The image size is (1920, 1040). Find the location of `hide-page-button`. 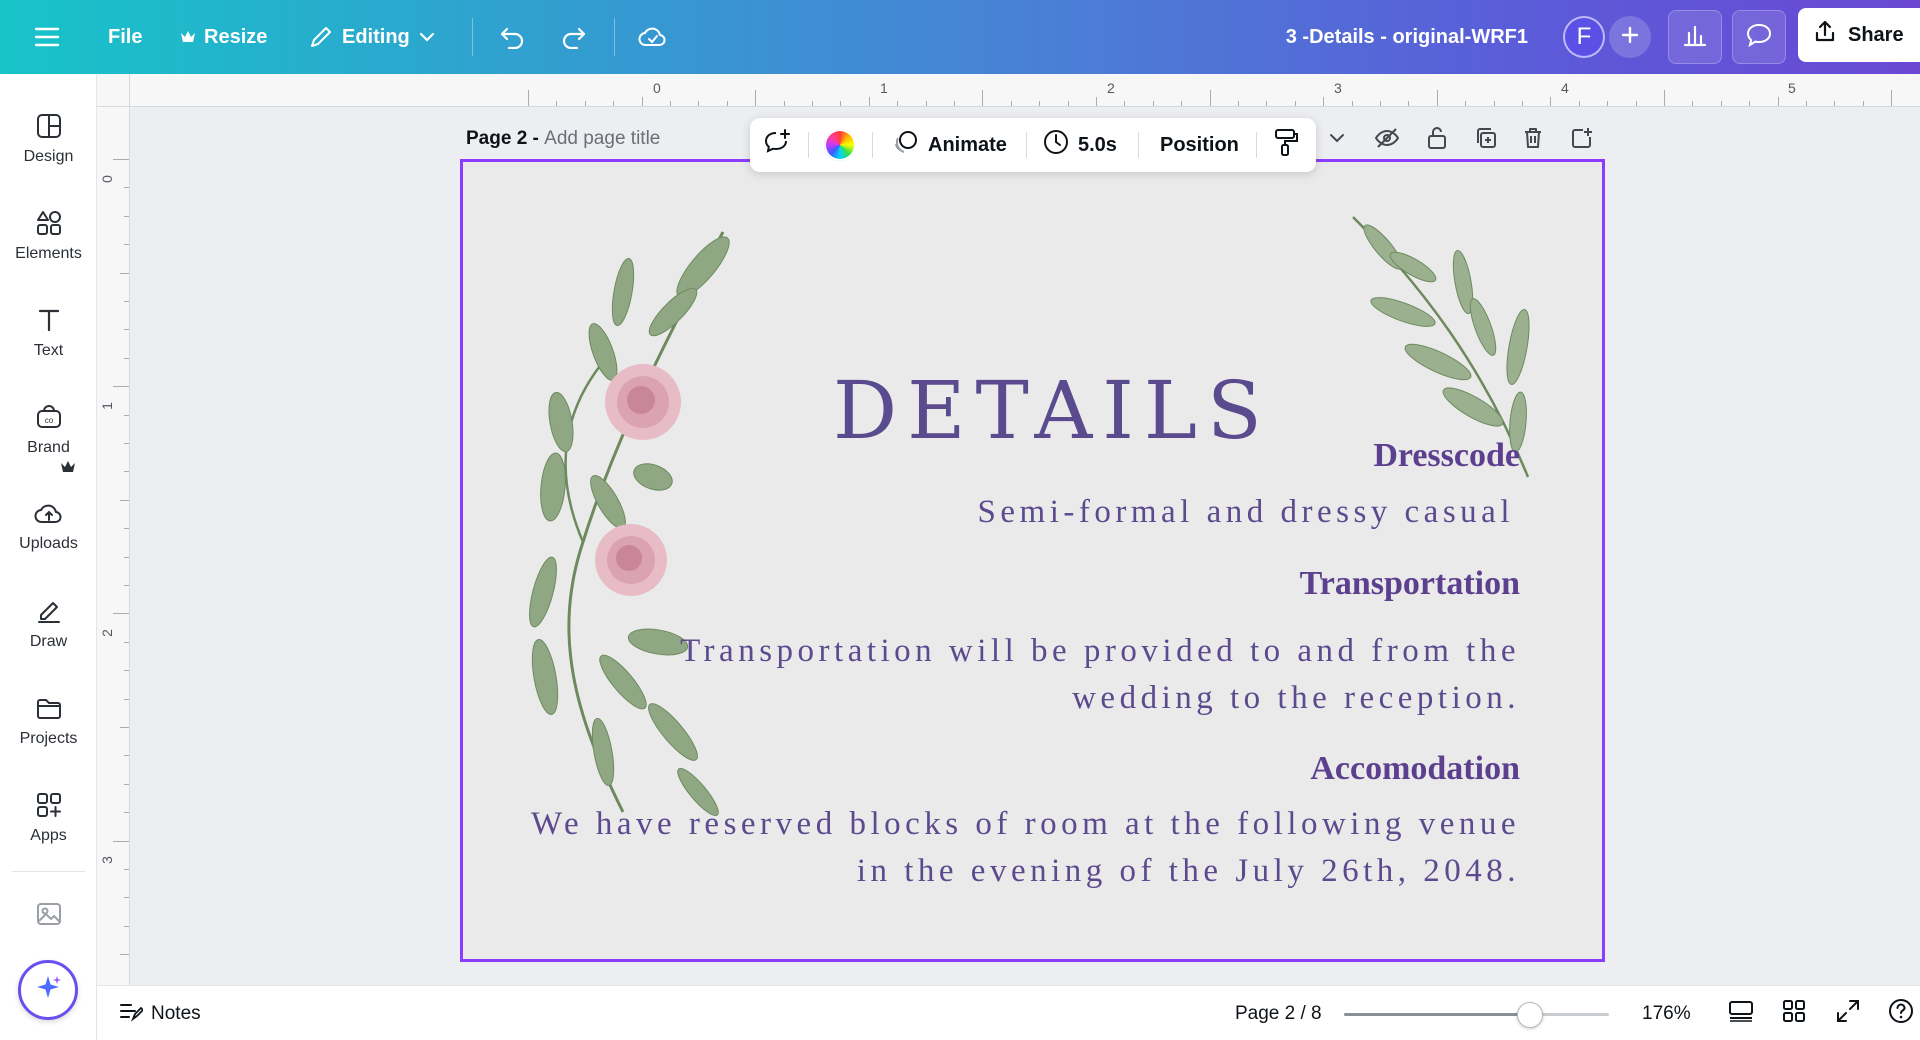

hide-page-button is located at coordinates (1387, 140).